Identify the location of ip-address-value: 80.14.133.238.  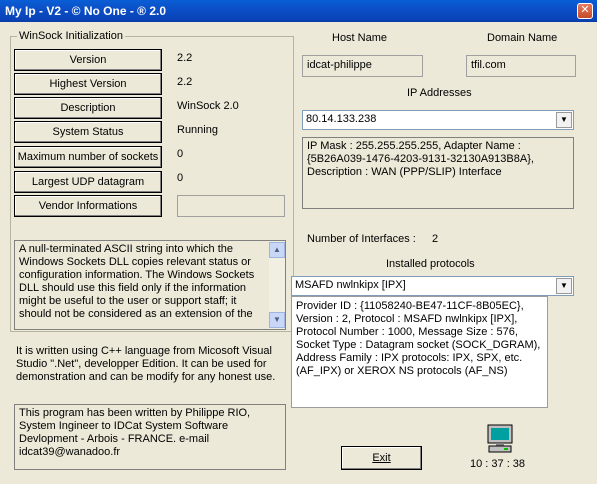
(341, 119).